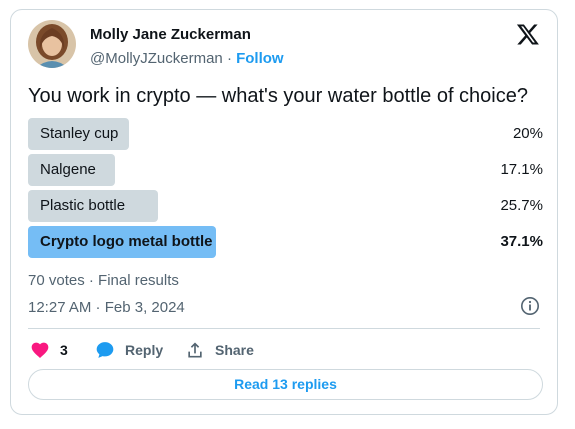 This screenshot has height=429, width=575. I want to click on poll-meta: 70 votes · Final results, so click(103, 280).